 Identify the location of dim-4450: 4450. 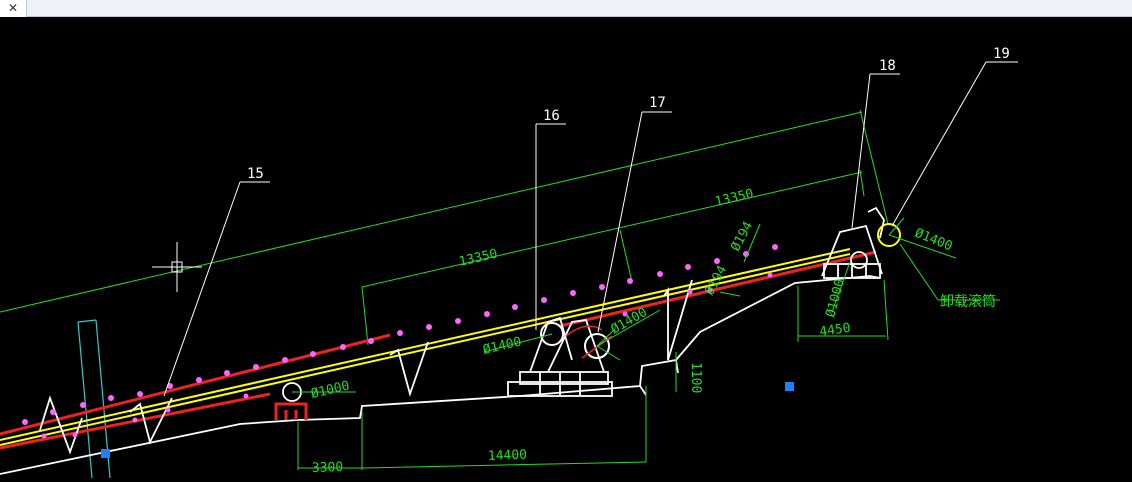
(834, 330).